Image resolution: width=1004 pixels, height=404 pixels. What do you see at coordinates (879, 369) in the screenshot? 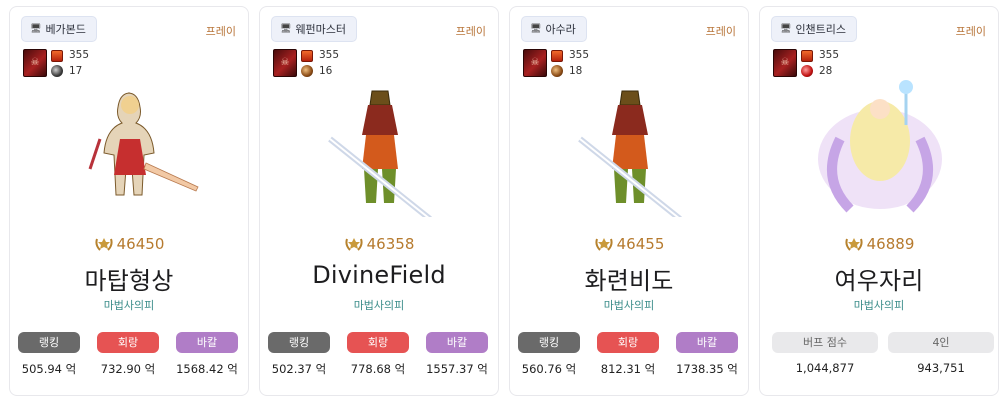
I see `stat-values: 1,044,877 943,751` at bounding box center [879, 369].